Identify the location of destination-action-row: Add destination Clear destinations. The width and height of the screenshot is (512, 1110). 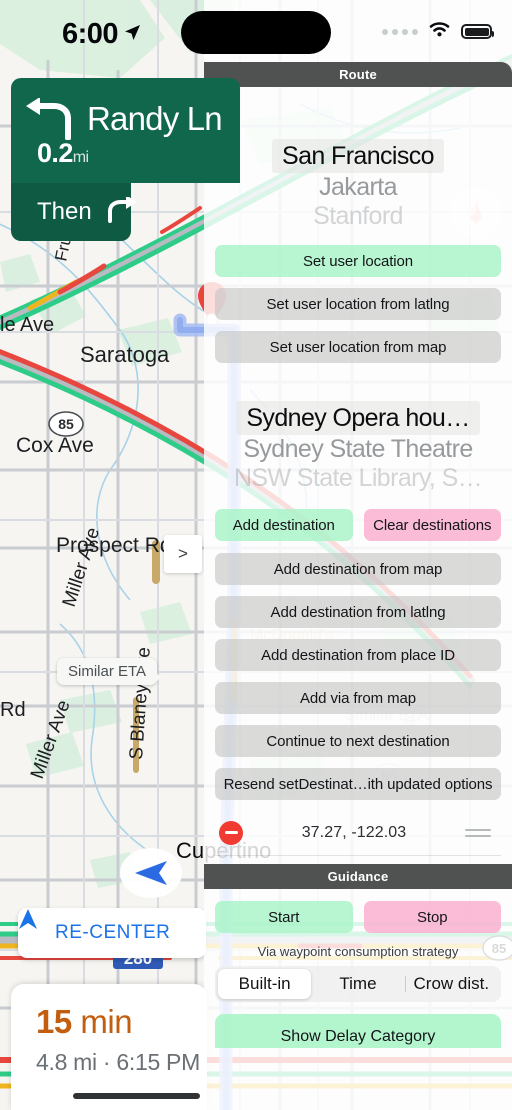
(358, 525).